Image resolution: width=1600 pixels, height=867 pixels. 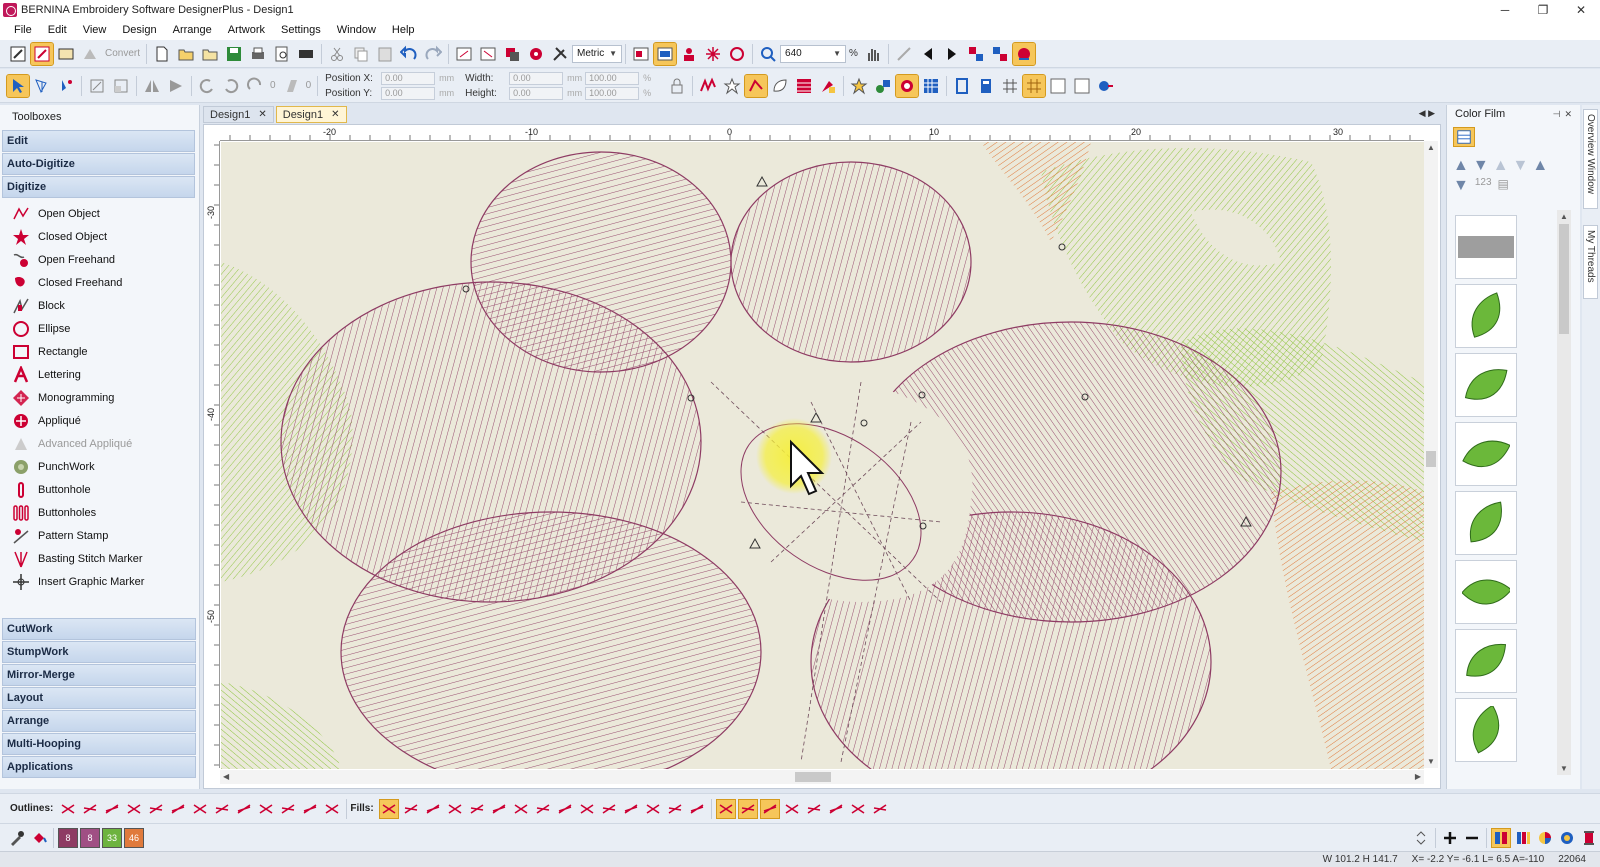 I want to click on color-film-scrollbar: ▲ ▼, so click(x=1564, y=492).